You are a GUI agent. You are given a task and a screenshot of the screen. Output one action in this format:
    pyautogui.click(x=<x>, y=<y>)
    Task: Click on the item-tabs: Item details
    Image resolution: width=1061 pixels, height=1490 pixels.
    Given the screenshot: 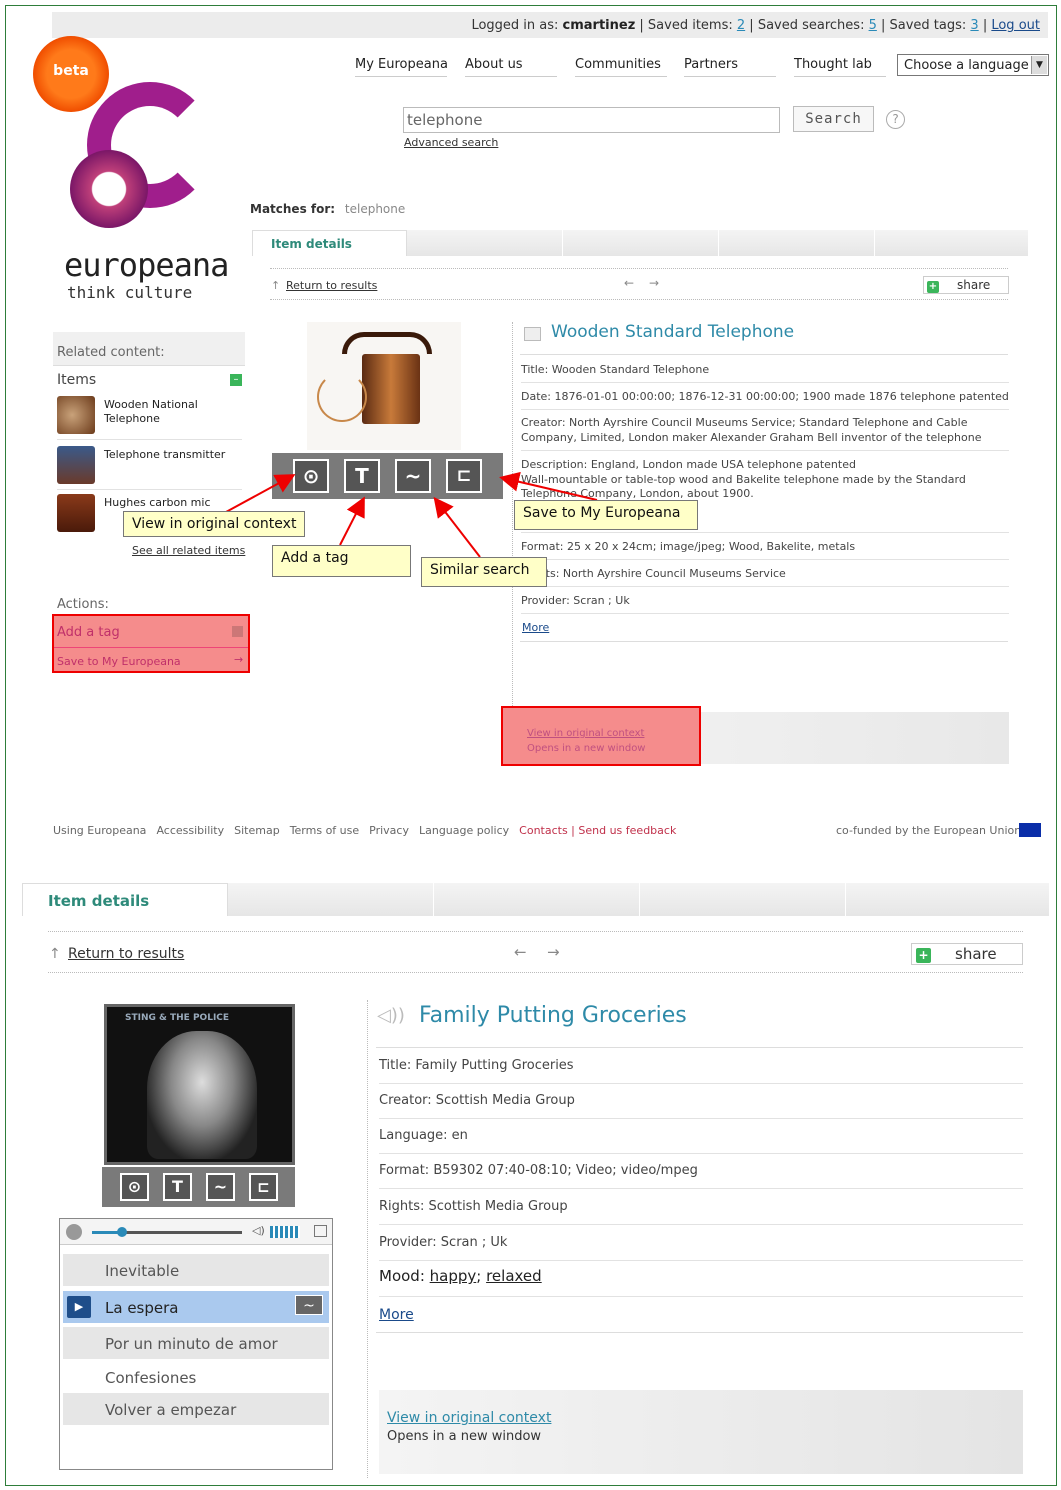 What is the action you would take?
    pyautogui.click(x=536, y=899)
    